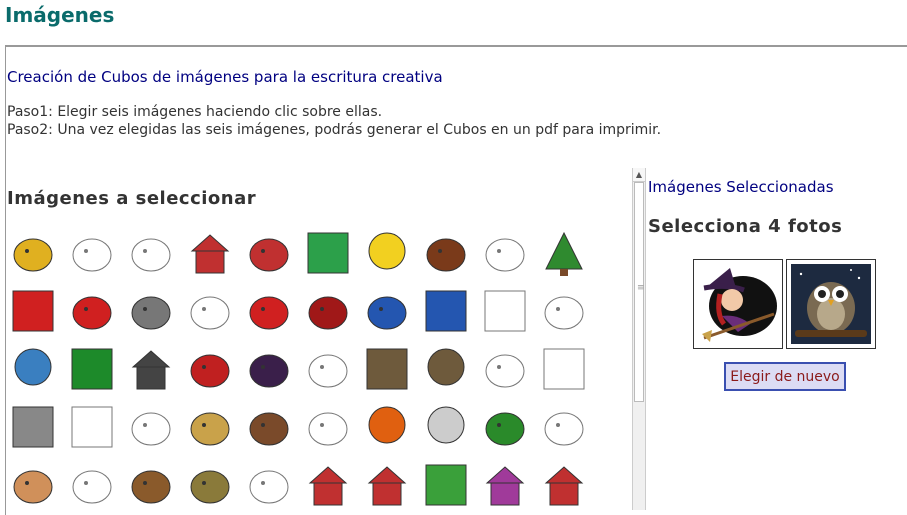  What do you see at coordinates (33, 427) in the screenshot?
I see `knight-color-icon` at bounding box center [33, 427].